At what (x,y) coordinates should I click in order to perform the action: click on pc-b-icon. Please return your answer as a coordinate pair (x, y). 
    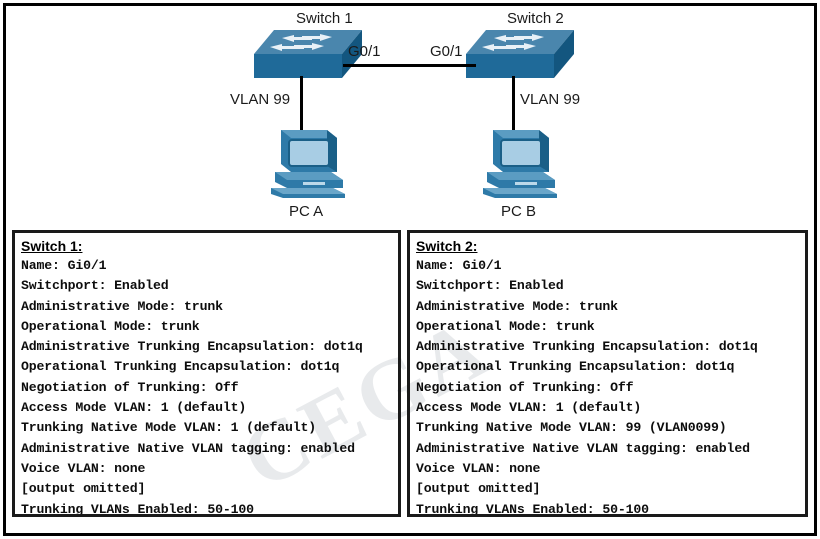
    Looking at the image, I should click on (523, 164).